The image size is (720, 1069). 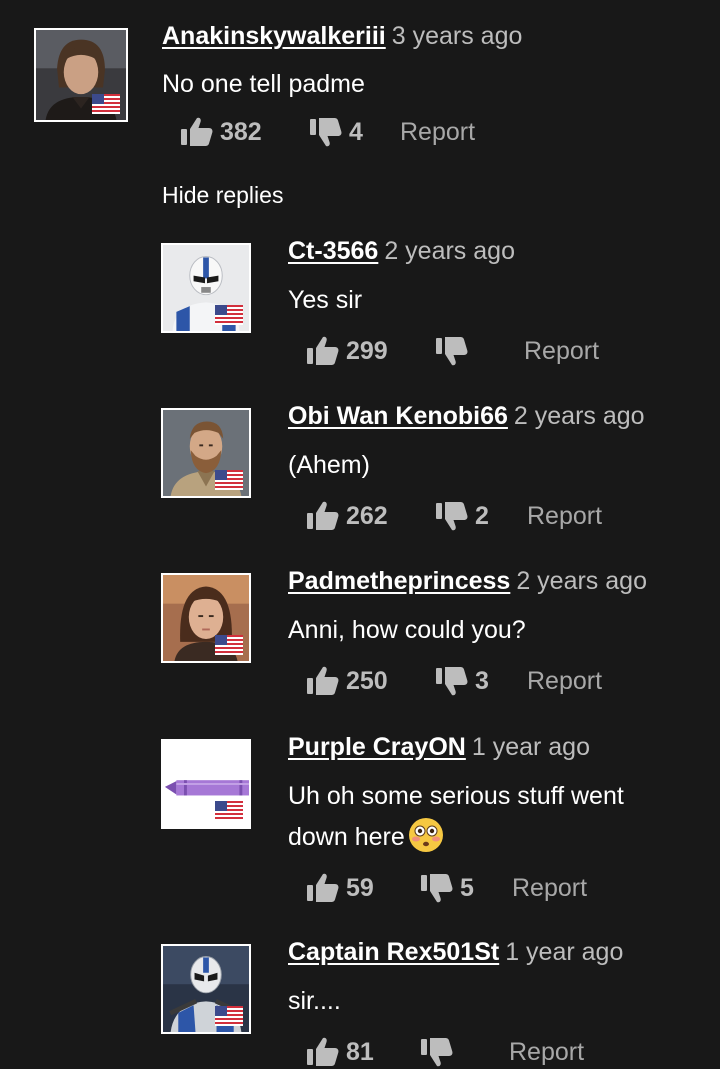 I want to click on username: Anakinskywalkeriii, so click(x=274, y=36).